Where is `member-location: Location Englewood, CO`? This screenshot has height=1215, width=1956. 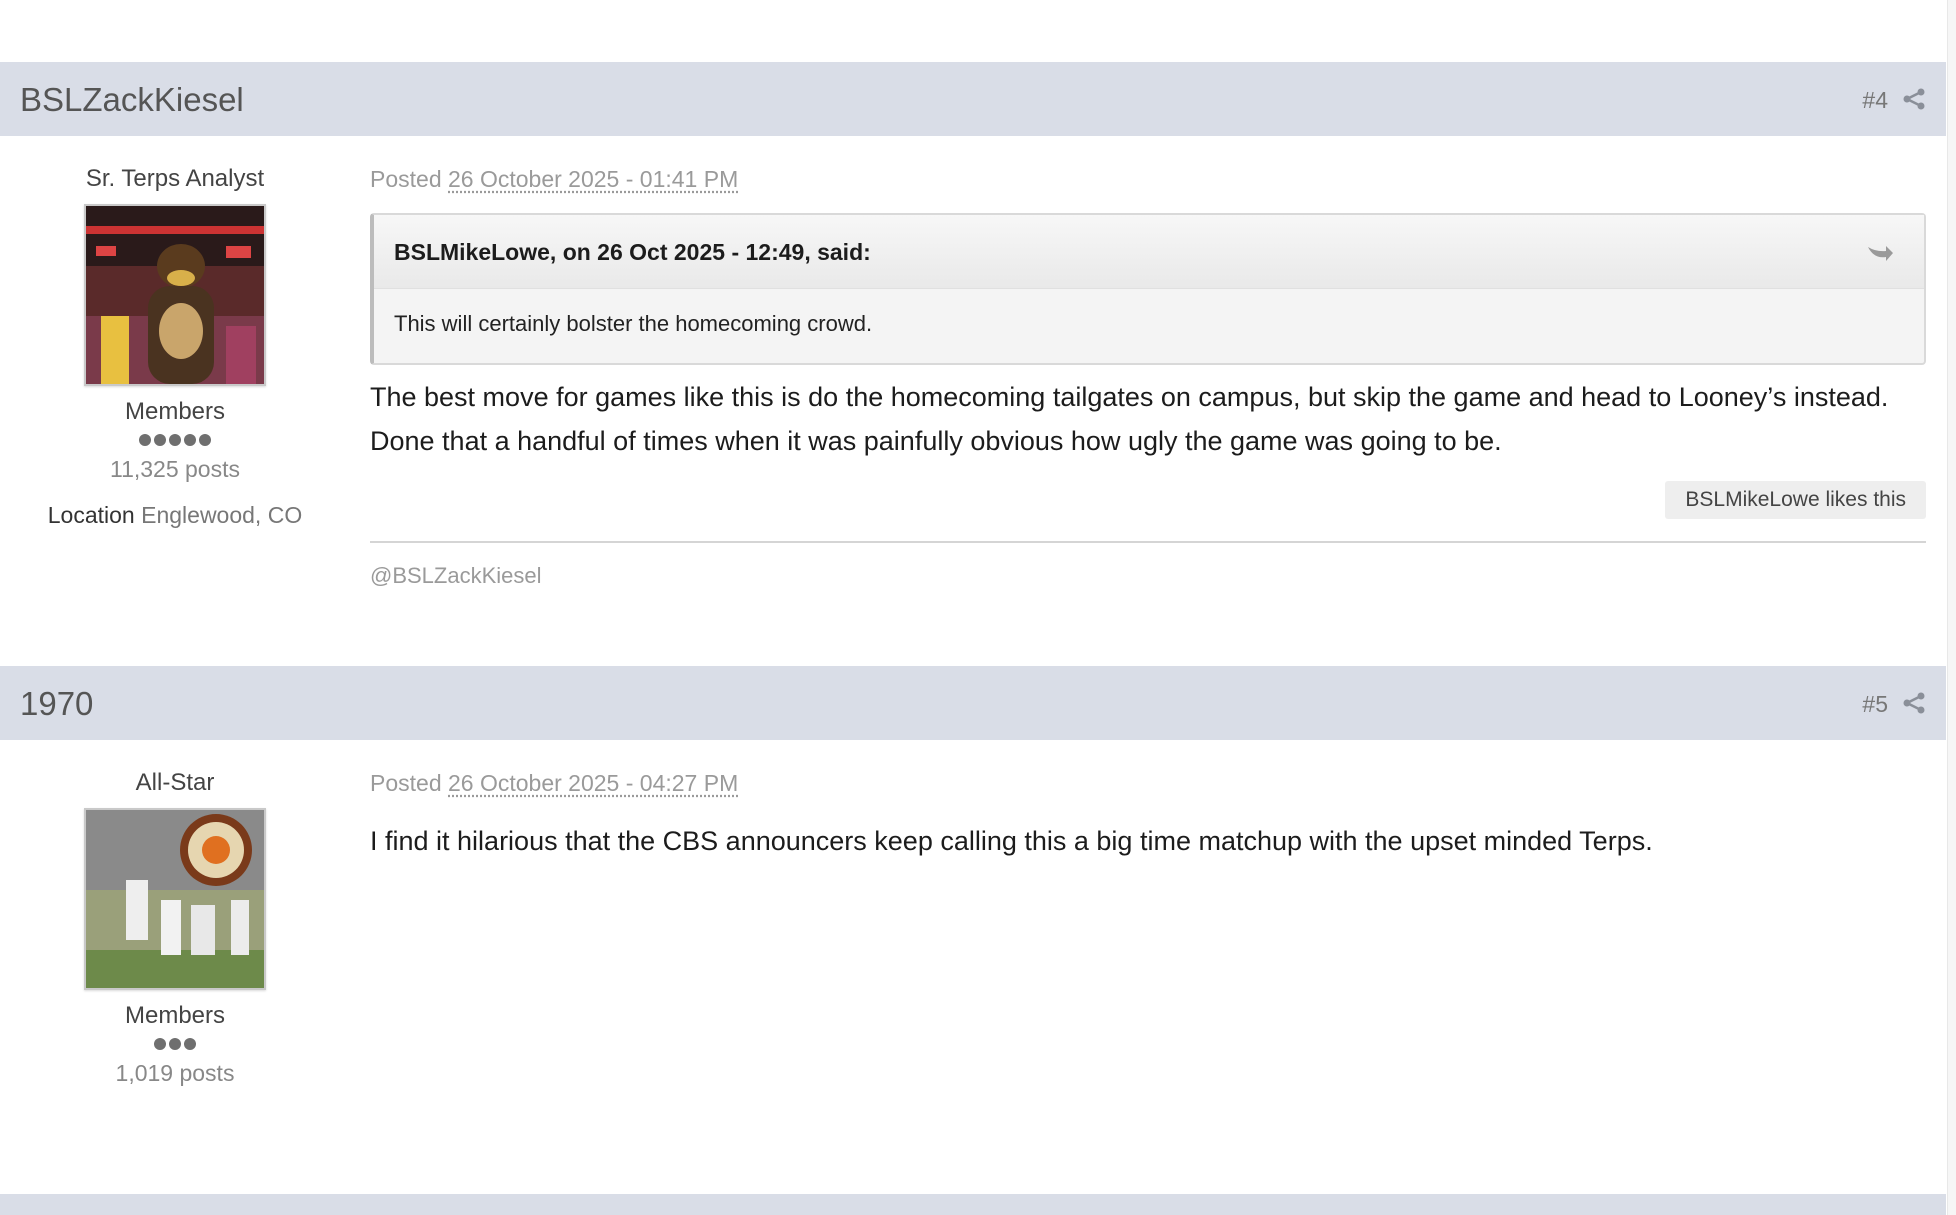 member-location: Location Englewood, CO is located at coordinates (175, 515).